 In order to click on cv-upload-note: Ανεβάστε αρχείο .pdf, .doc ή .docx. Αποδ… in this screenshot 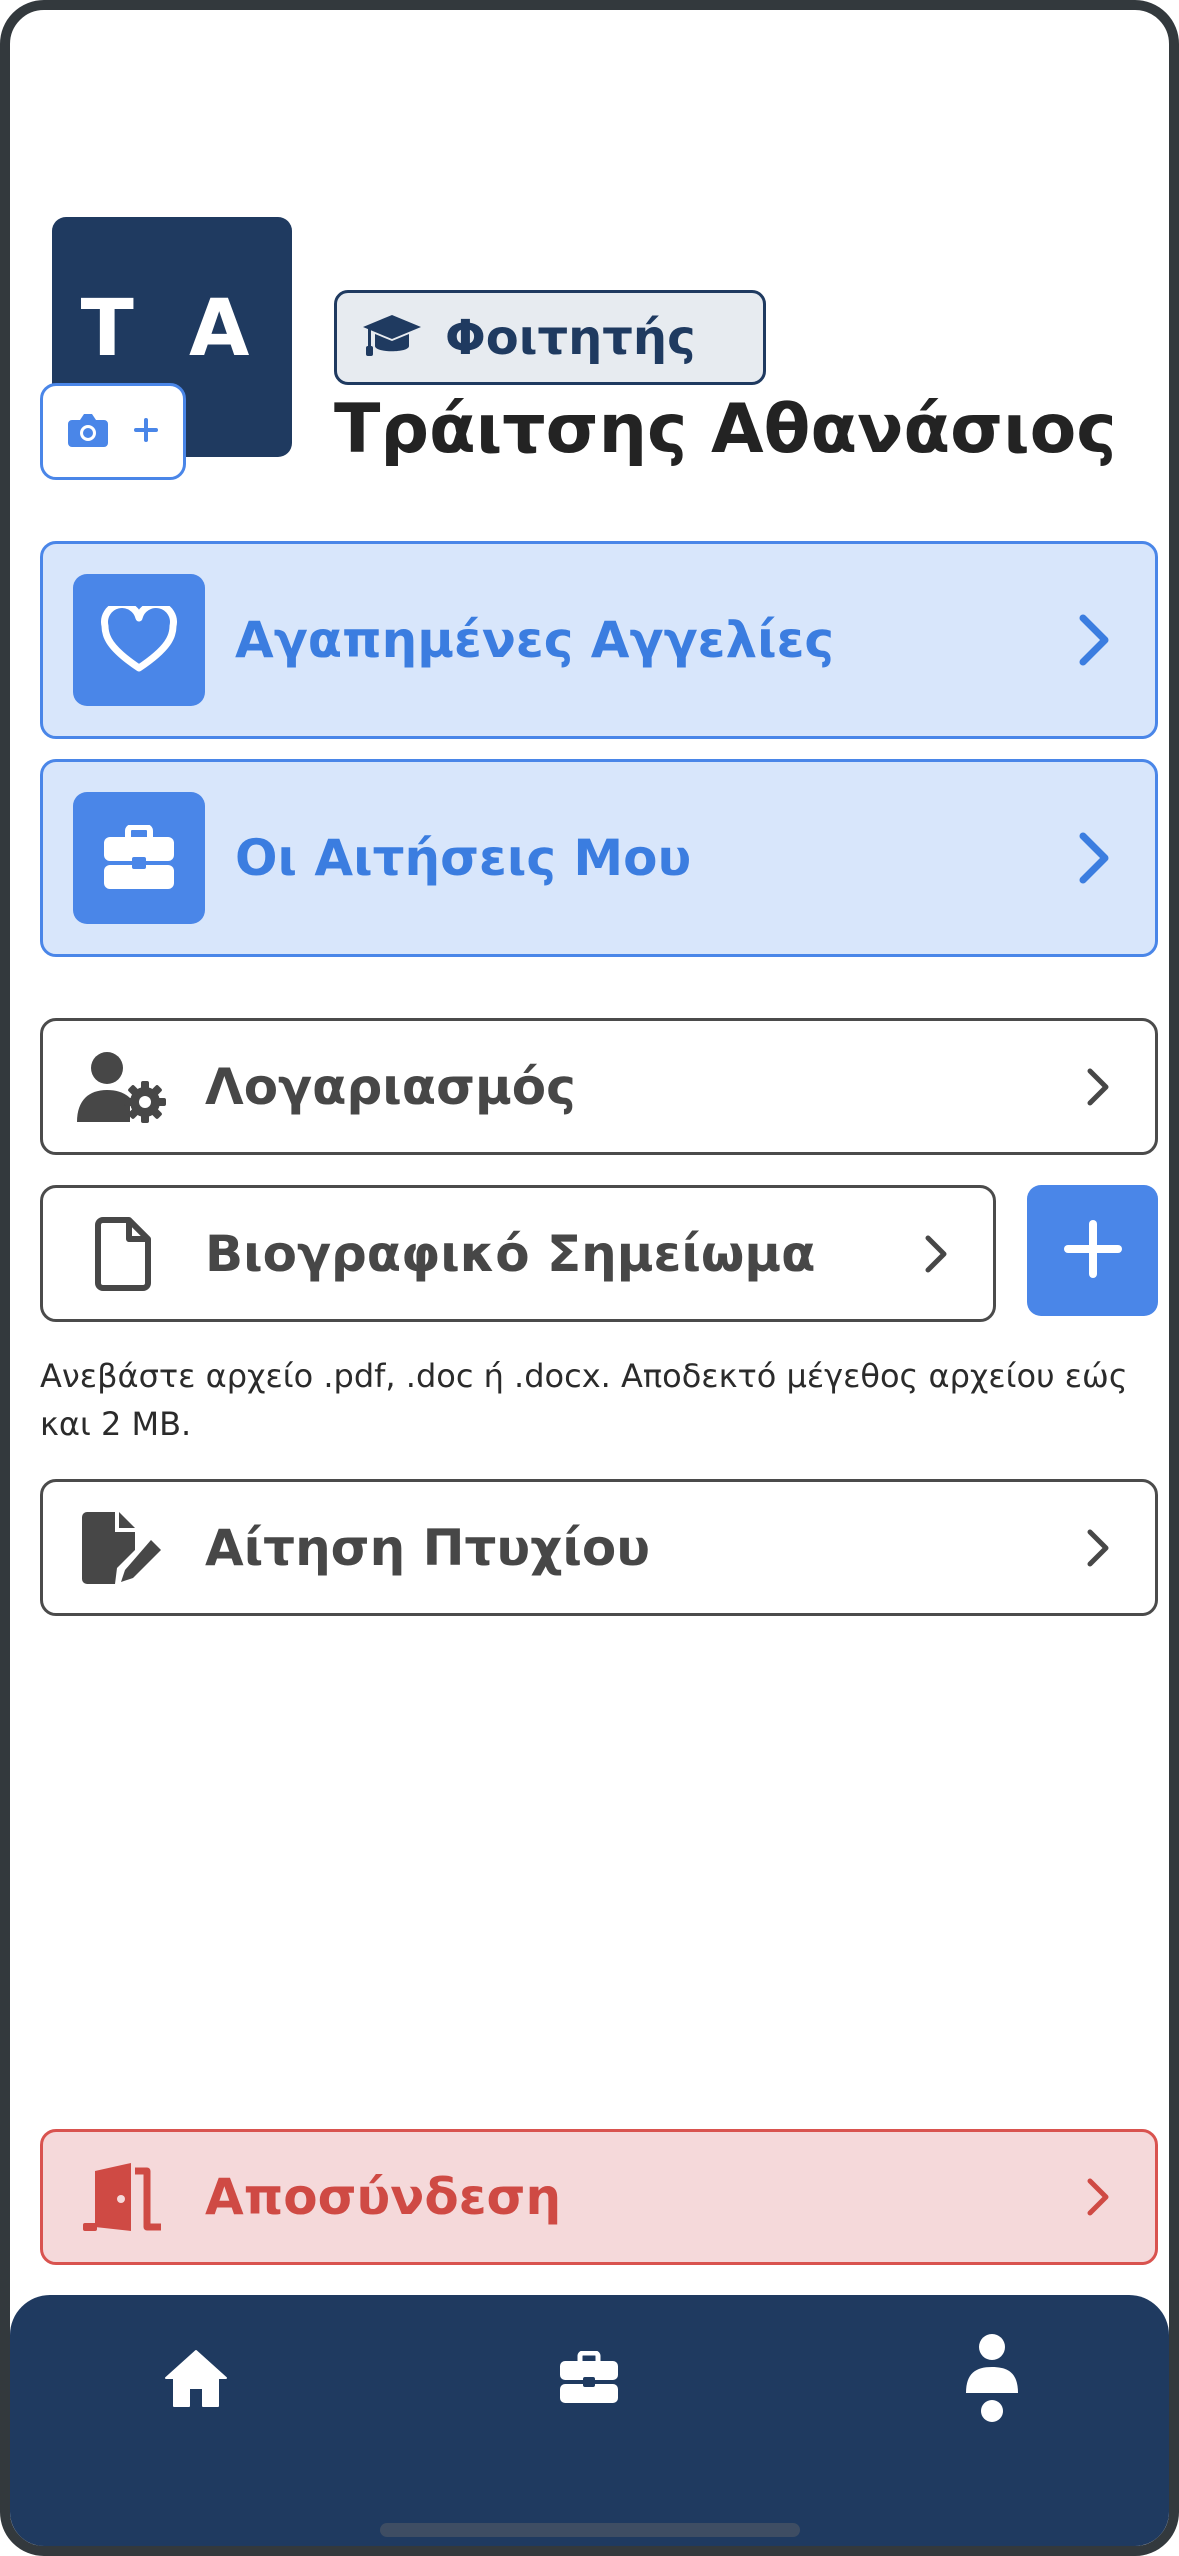, I will do `click(584, 1400)`.